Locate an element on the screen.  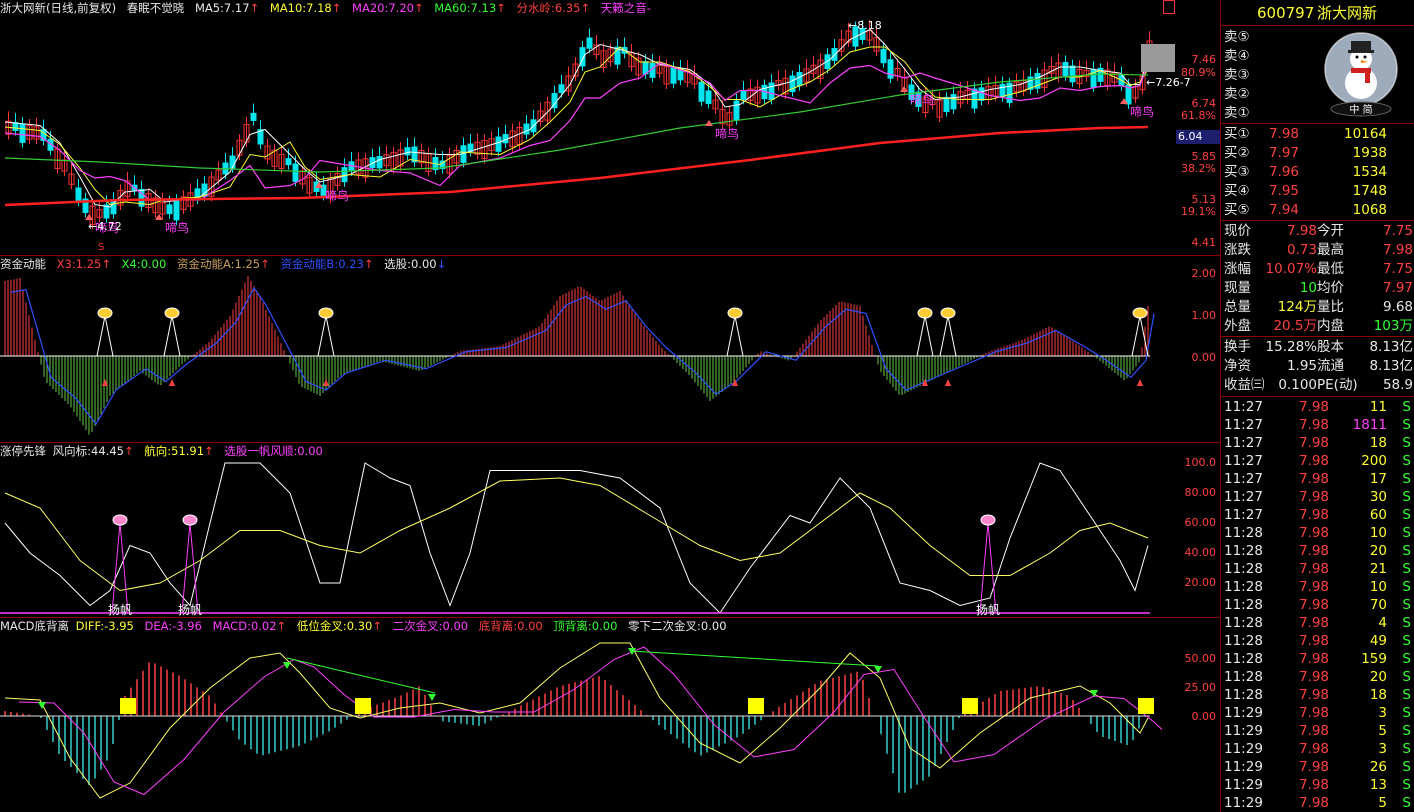
tick-row: 11:29 7.98 26 S is located at coordinates (1317, 767).